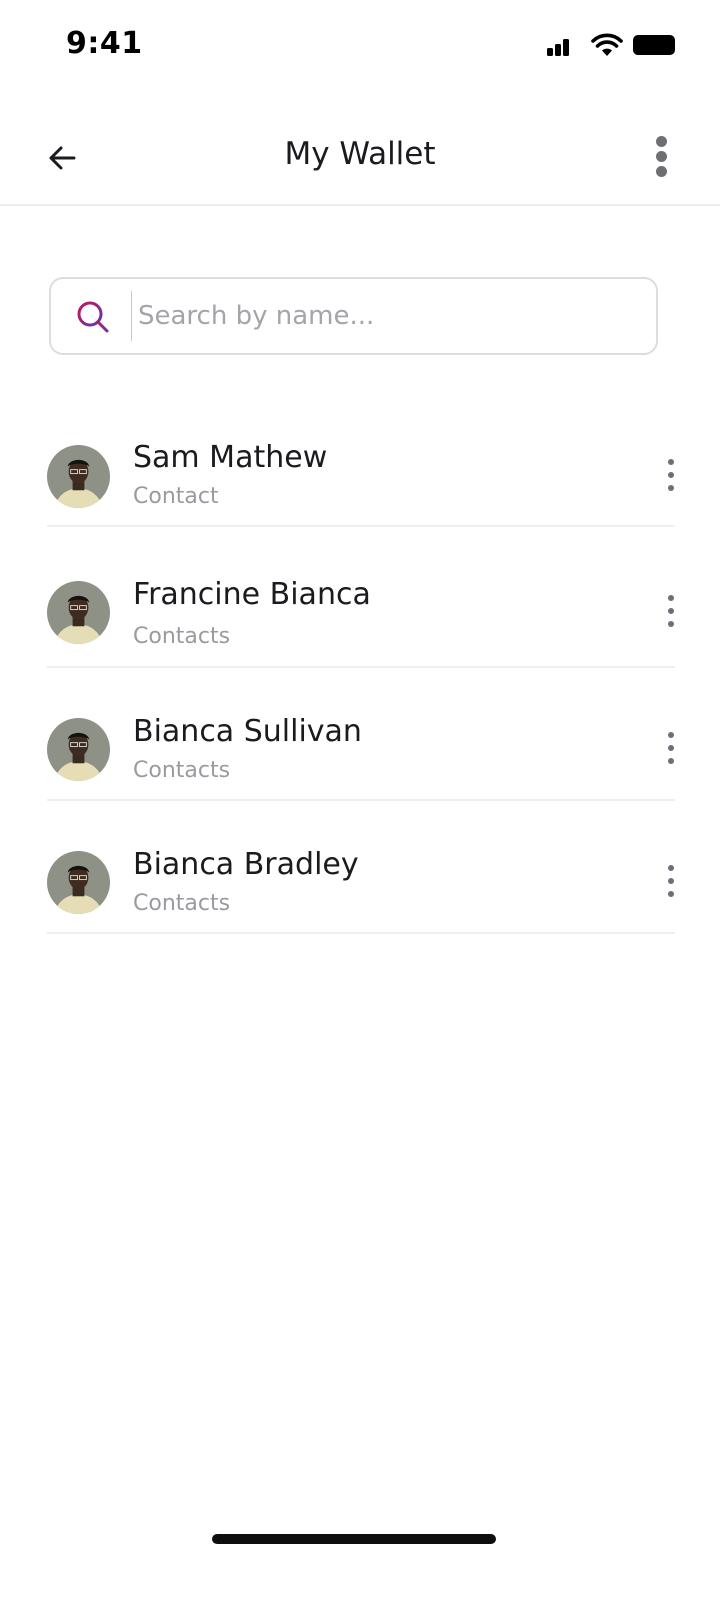 The width and height of the screenshot is (720, 1600). I want to click on contact-name: Bianca Sullivan, so click(247, 731).